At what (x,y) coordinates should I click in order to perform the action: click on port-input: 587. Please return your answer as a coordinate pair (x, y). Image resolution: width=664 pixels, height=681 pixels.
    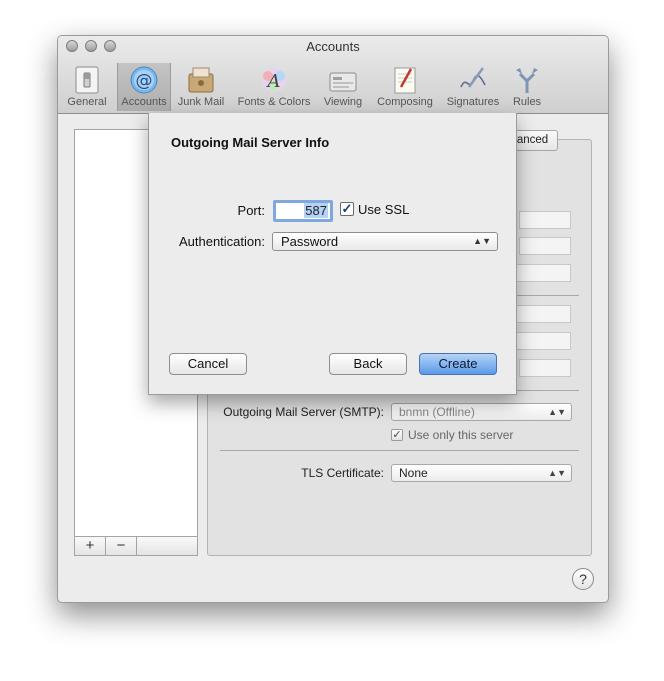
    Looking at the image, I should click on (303, 211).